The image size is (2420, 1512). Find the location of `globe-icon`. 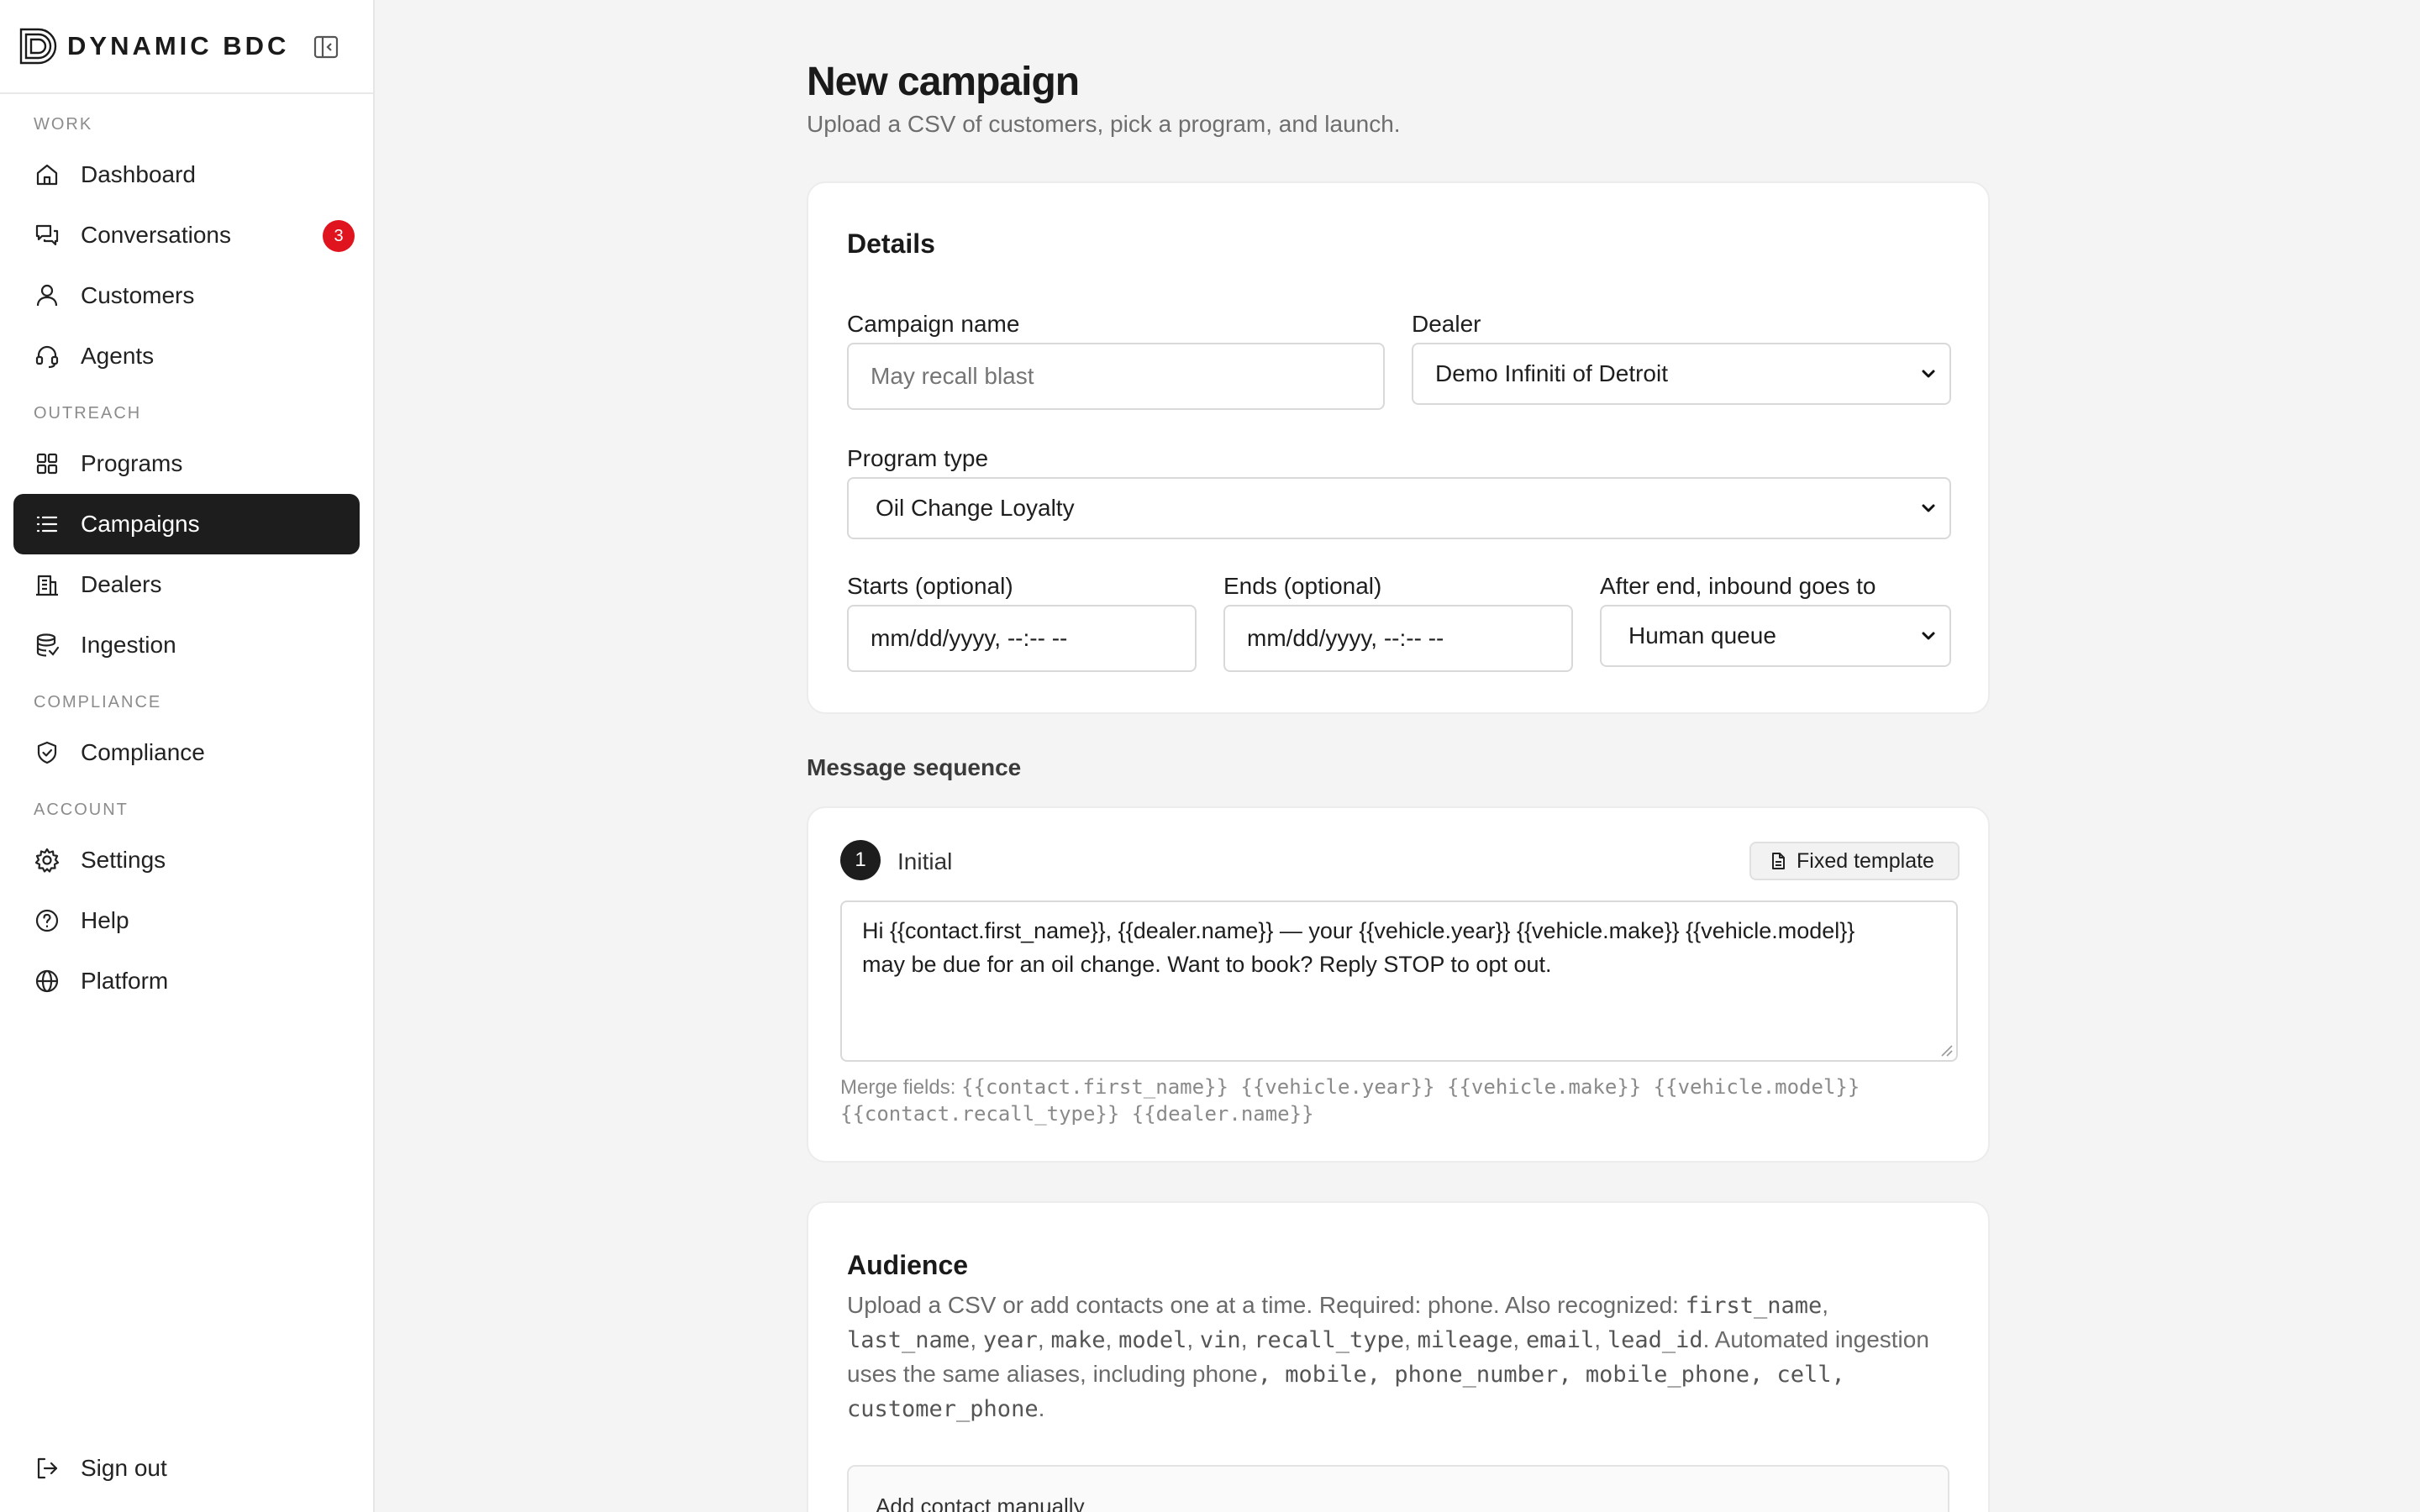

globe-icon is located at coordinates (47, 981).